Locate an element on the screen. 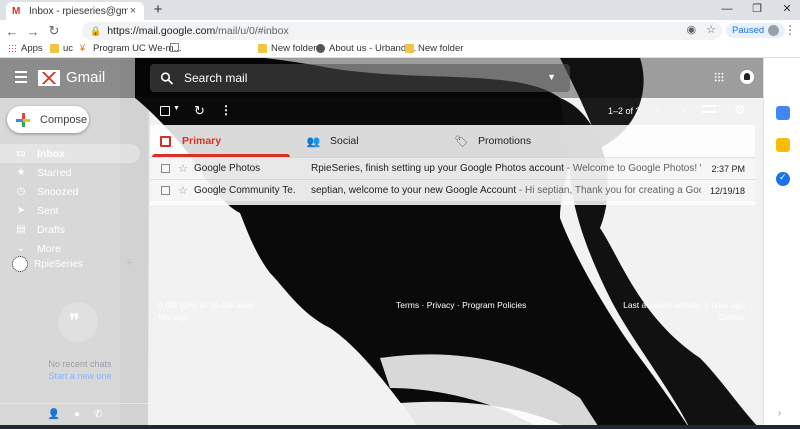 This screenshot has height=429, width=800. close-tab-icon: × is located at coordinates (133, 11).